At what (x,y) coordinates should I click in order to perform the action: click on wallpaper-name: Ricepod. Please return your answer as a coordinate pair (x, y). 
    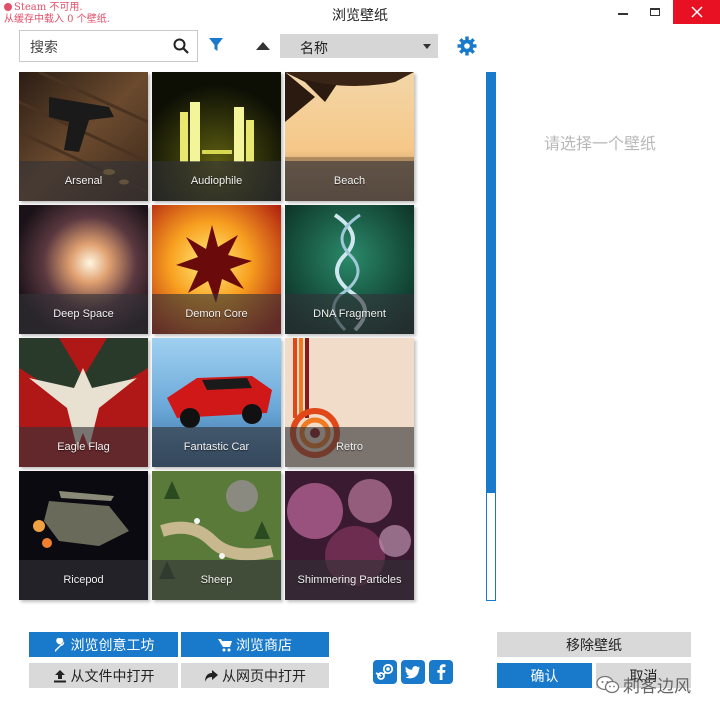
    Looking at the image, I should click on (83, 580).